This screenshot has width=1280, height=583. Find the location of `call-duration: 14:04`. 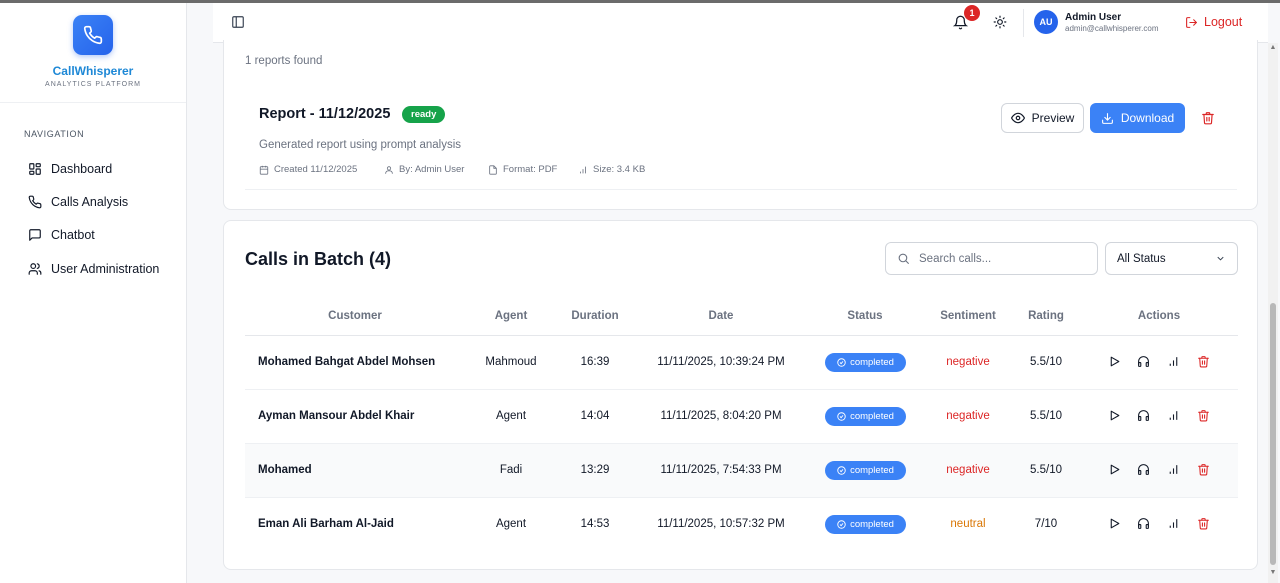

call-duration: 14:04 is located at coordinates (595, 416).